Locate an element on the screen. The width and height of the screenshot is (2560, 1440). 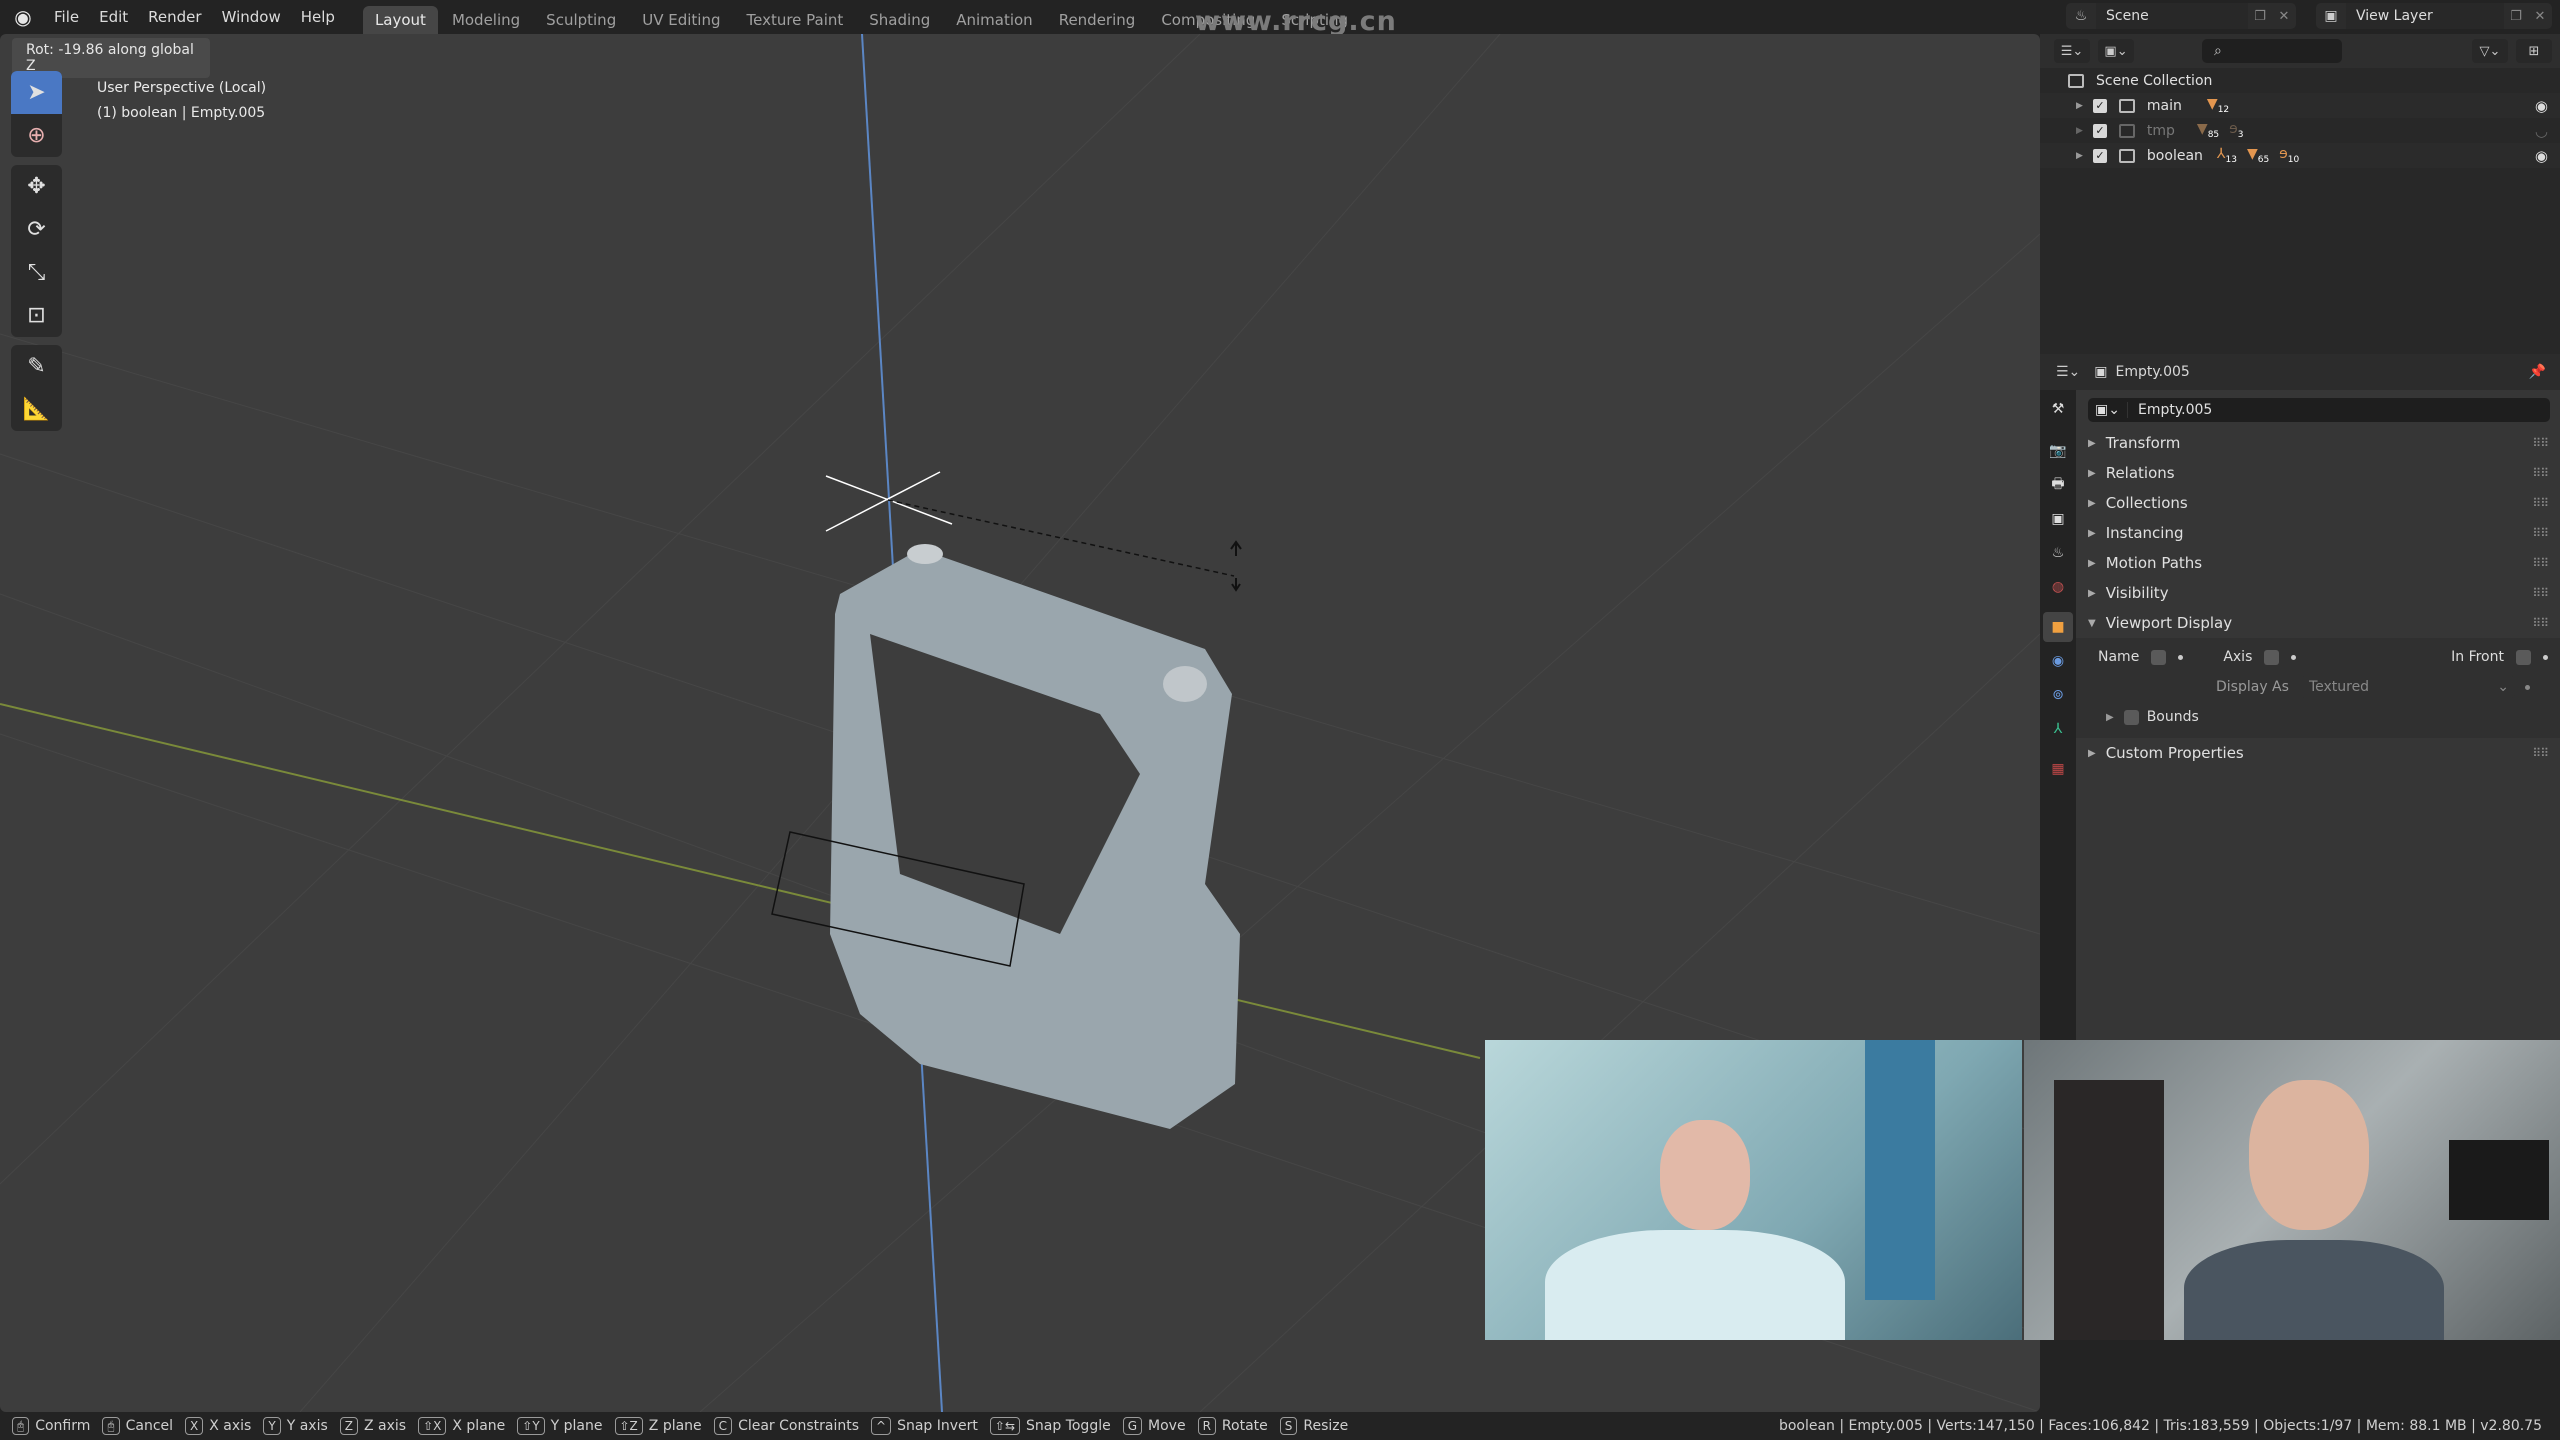
output-tab-icon: 🖶 is located at coordinates (2058, 485).